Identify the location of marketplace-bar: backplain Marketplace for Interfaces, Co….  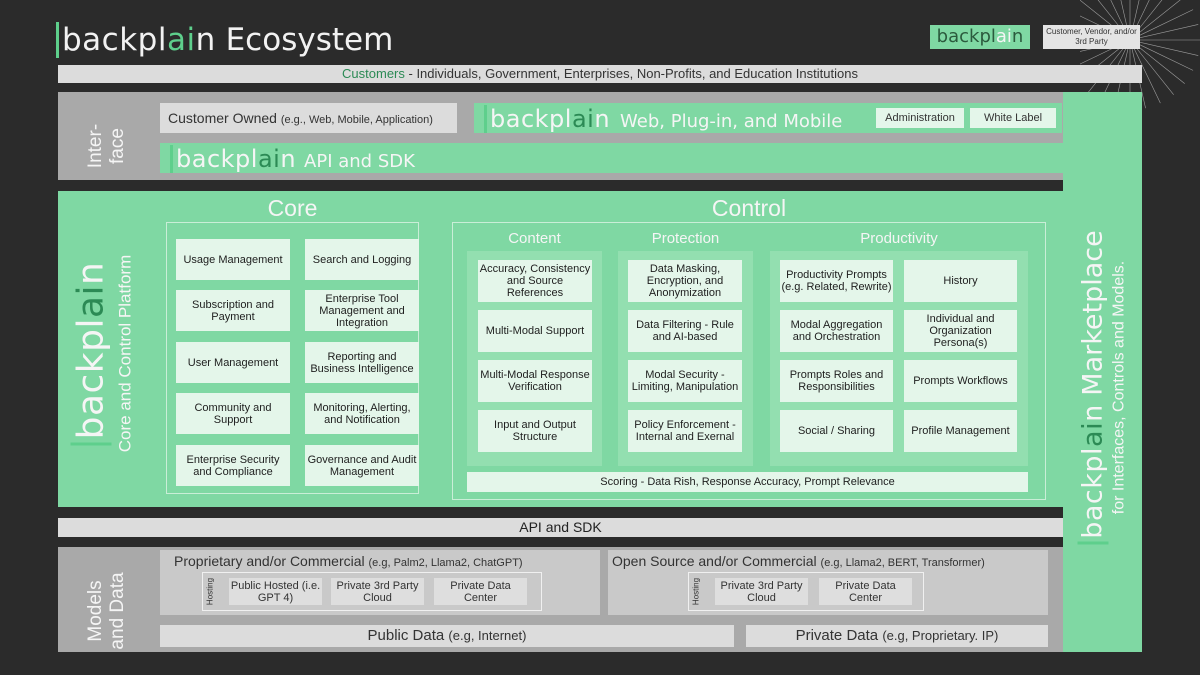
(1102, 372).